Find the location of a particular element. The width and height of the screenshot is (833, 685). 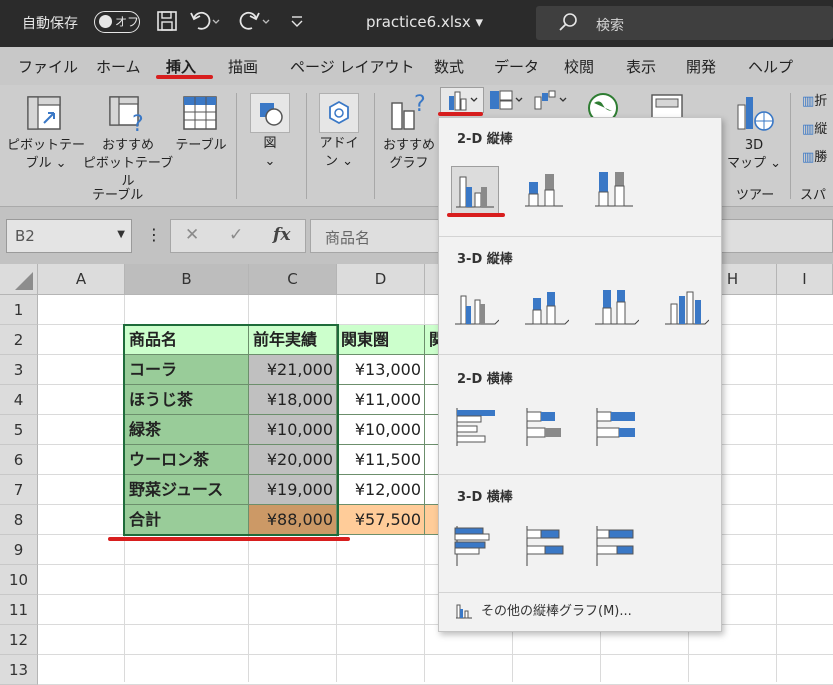

prev-year-cell: ¥21,000 is located at coordinates (293, 370).